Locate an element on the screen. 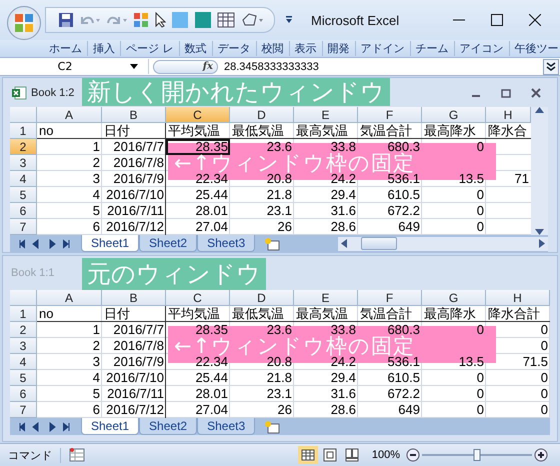 Image resolution: width=560 pixels, height=466 pixels. table-cell-text: 2016/7/11 is located at coordinates (135, 211).